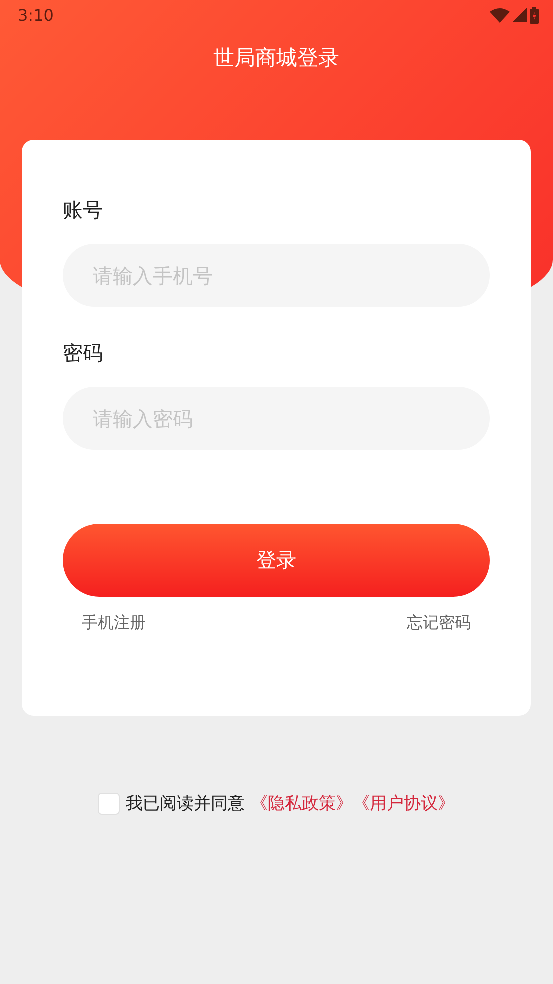  I want to click on field-label: 账号, so click(83, 210).